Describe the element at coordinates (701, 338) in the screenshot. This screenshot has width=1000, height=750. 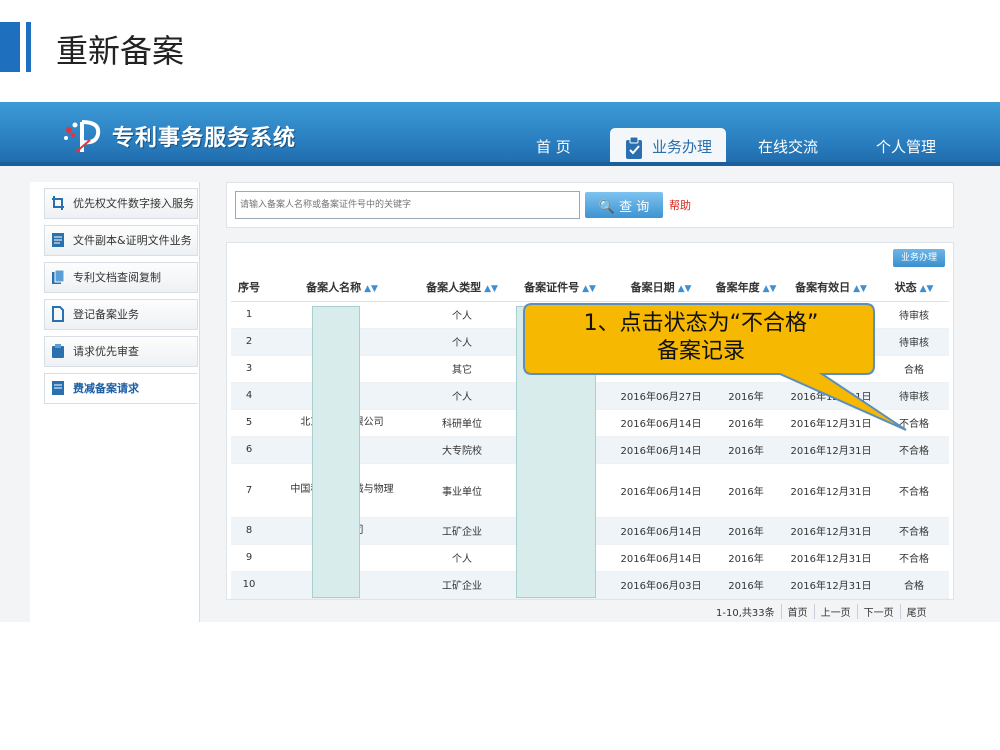
I see `callout-text: 1、点击状态为“不合格” 备案记录` at that location.